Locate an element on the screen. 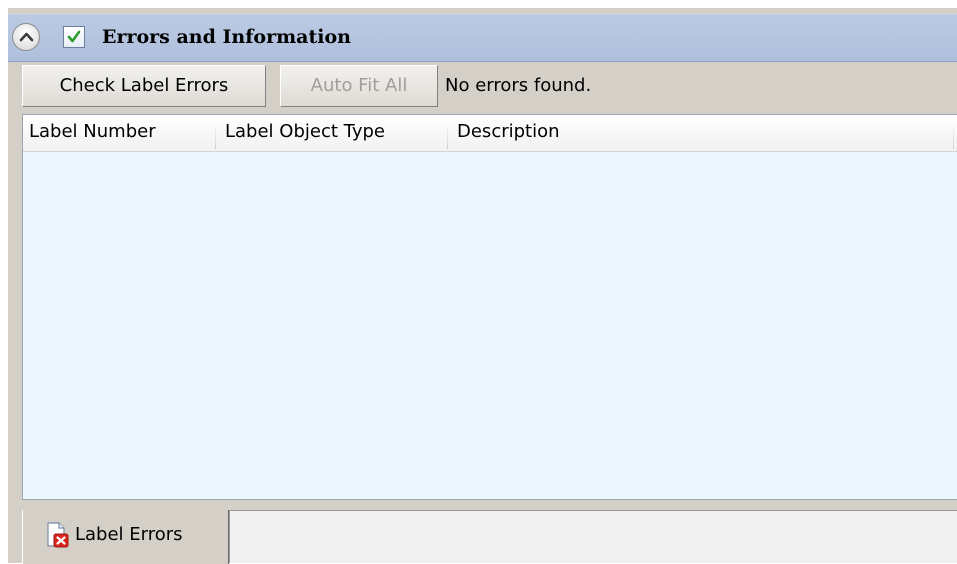 This screenshot has width=957, height=564. panel-header: Errors and Information is located at coordinates (482, 38).